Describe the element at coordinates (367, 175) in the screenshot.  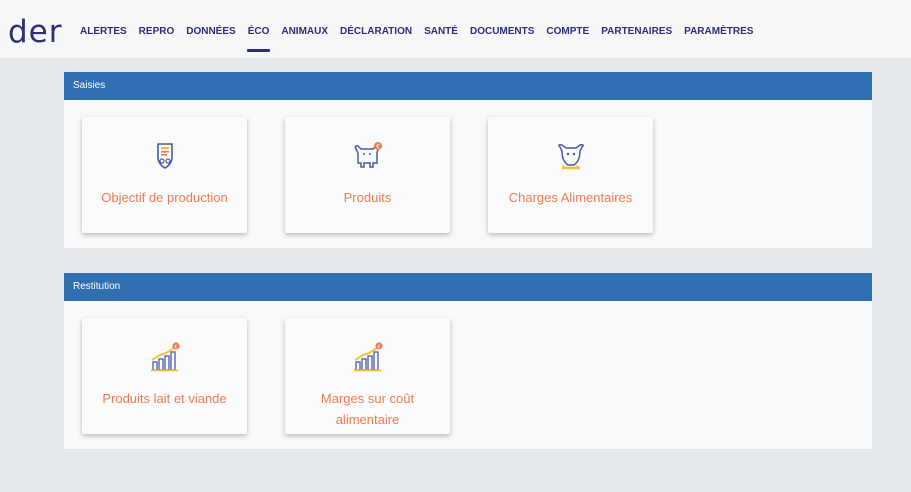
I see `card-produits: € Produits` at that location.